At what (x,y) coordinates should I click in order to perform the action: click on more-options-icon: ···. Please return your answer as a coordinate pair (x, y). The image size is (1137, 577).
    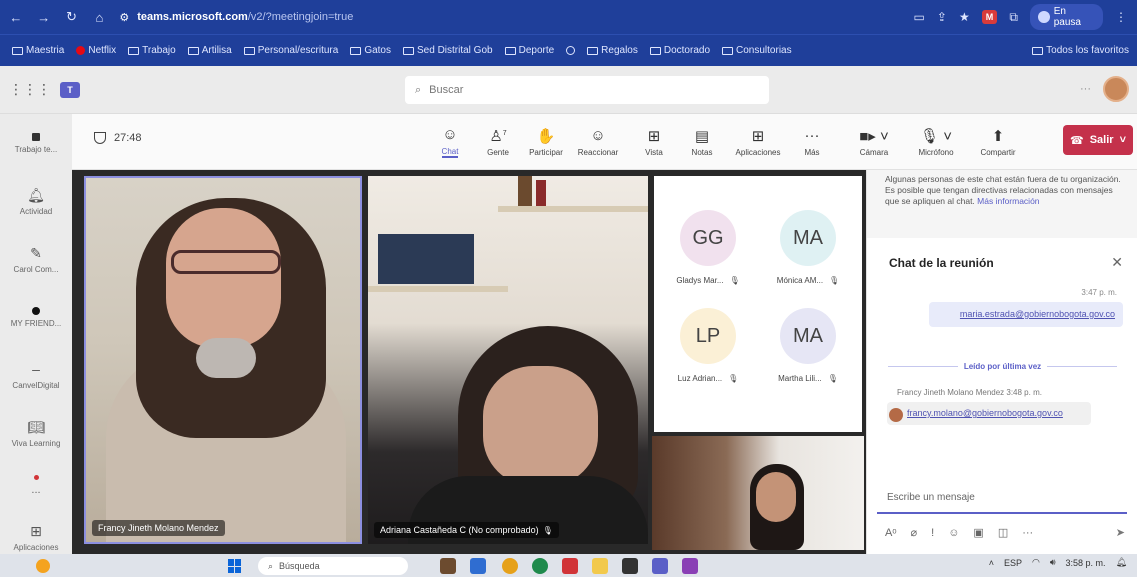
    Looking at the image, I should click on (1085, 89).